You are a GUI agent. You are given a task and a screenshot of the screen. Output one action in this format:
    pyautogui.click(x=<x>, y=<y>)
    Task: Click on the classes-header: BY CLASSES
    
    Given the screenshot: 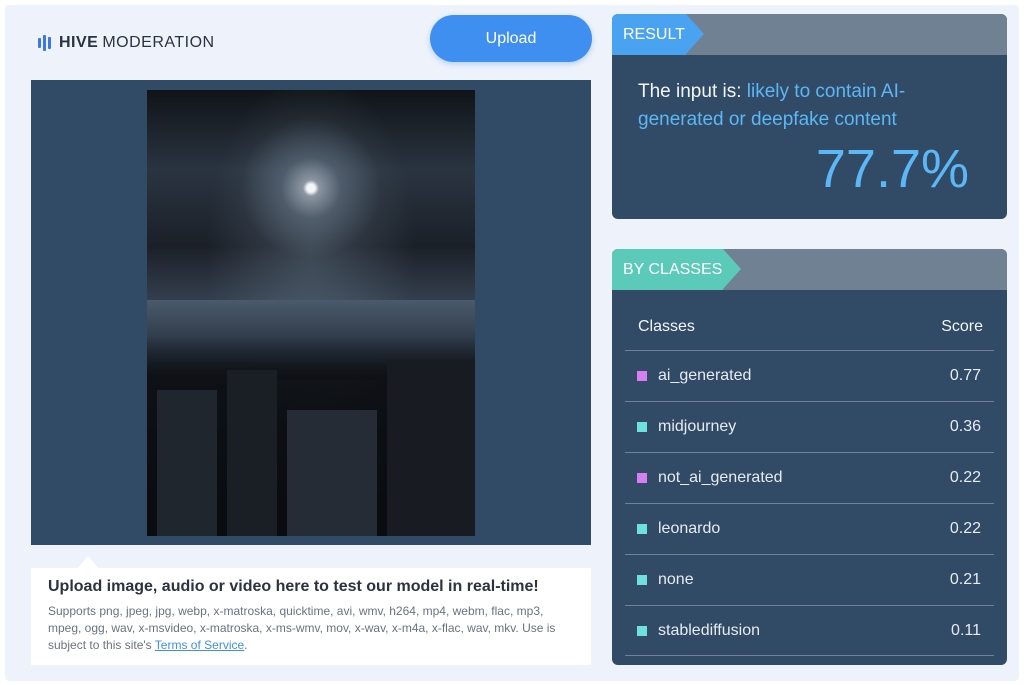 What is the action you would take?
    pyautogui.click(x=809, y=269)
    